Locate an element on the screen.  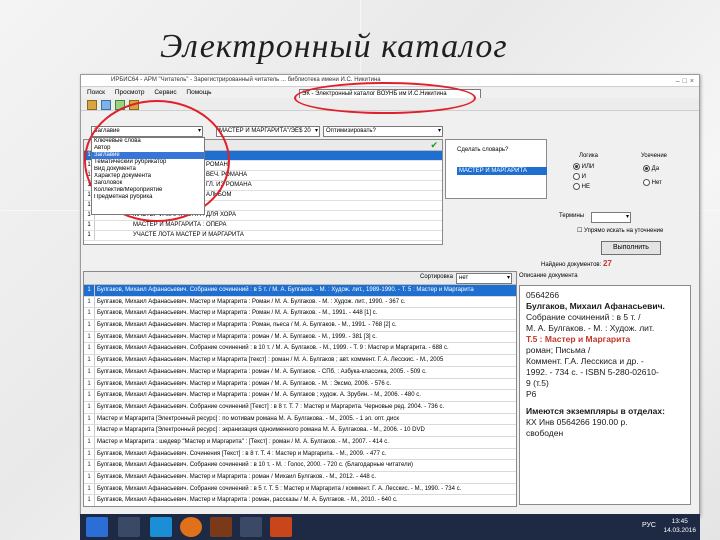
menu-item: Сервис is located at coordinates (165, 92).